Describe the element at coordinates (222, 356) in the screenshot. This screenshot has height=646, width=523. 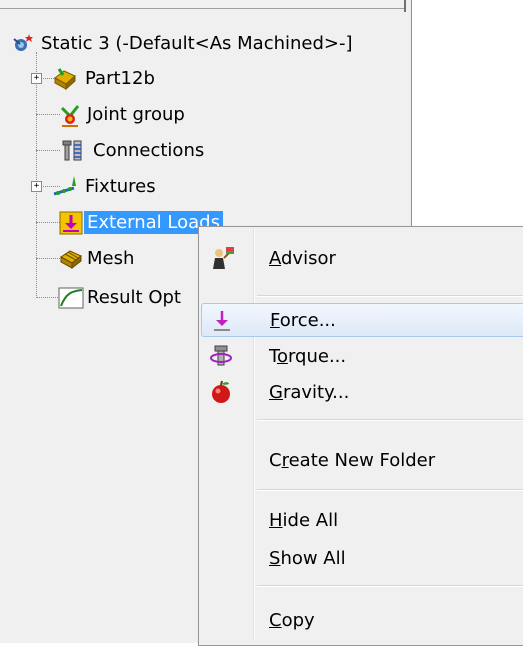
I see `torque-icon` at that location.